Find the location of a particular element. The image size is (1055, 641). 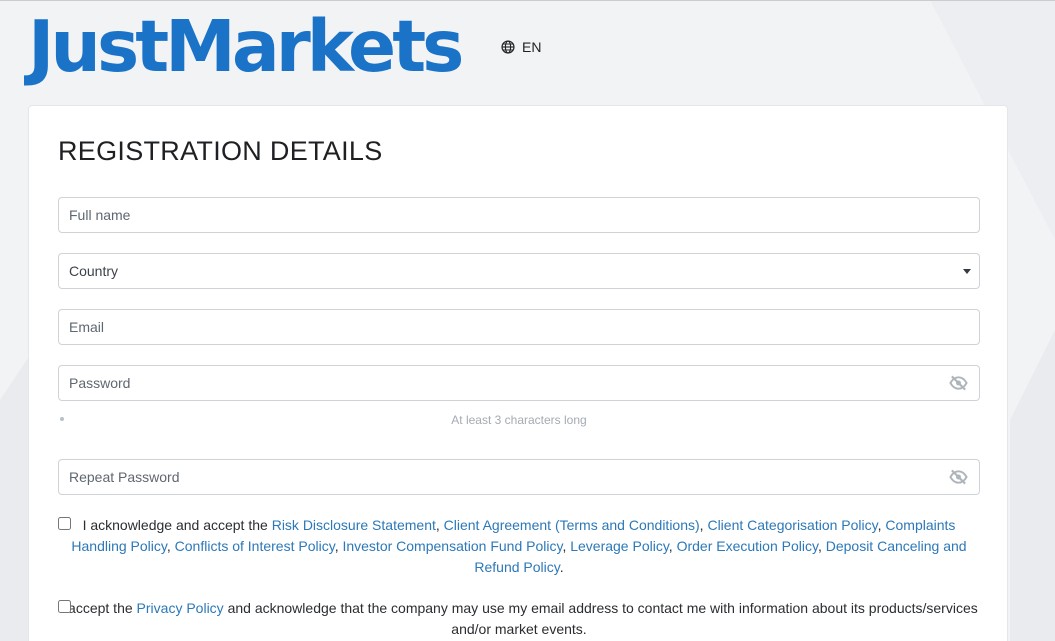

full-name-field is located at coordinates (519, 215).